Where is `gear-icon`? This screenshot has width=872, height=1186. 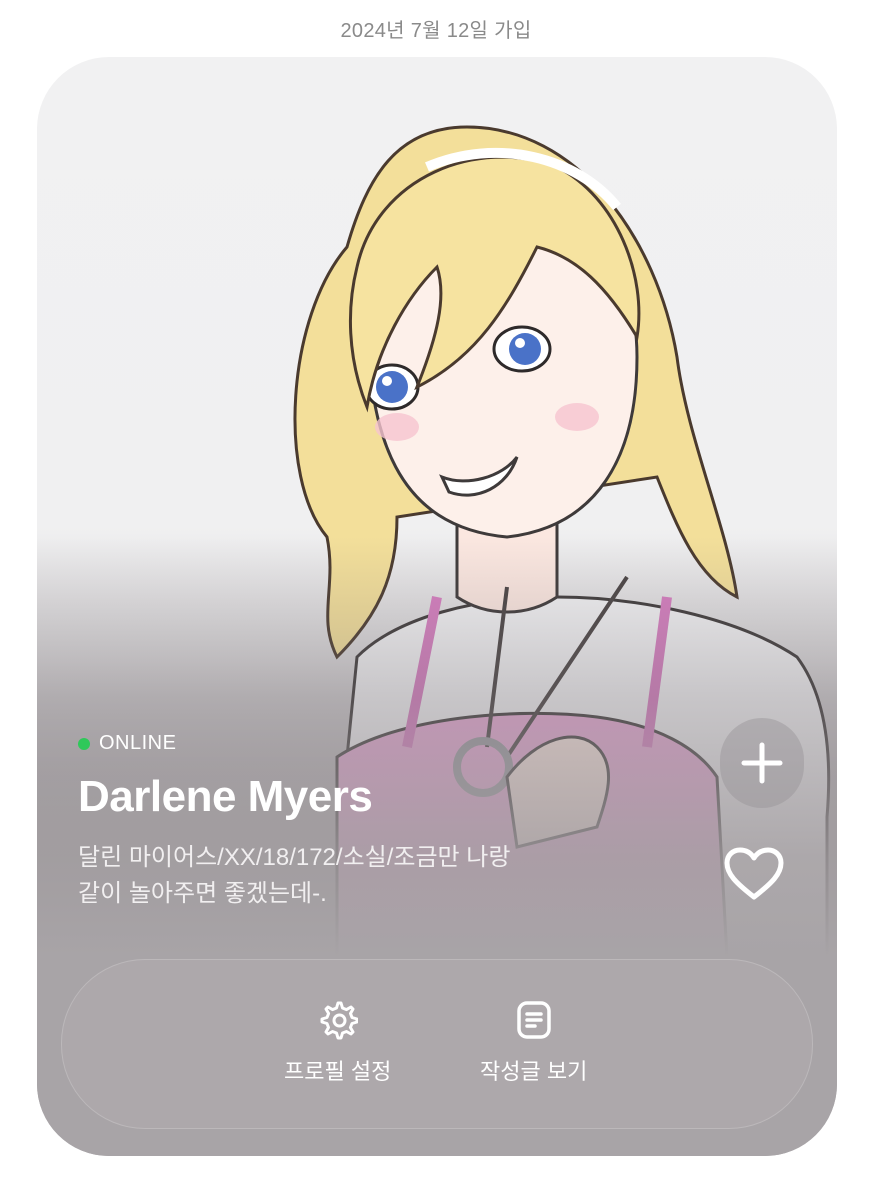
gear-icon is located at coordinates (339, 1020).